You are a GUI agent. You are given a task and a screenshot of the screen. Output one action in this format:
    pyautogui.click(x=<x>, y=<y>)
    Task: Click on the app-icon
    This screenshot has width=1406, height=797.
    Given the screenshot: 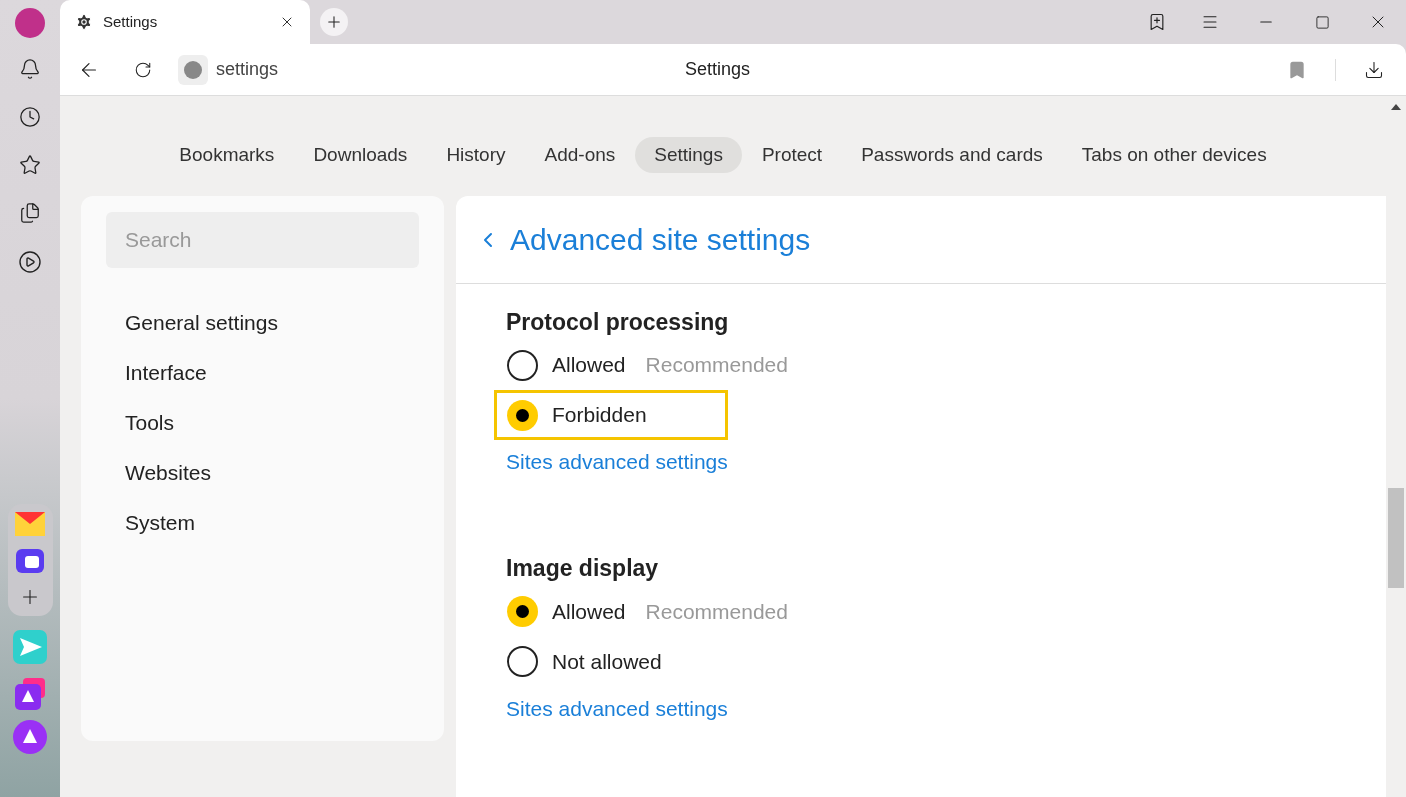 What is the action you would take?
    pyautogui.click(x=30, y=694)
    